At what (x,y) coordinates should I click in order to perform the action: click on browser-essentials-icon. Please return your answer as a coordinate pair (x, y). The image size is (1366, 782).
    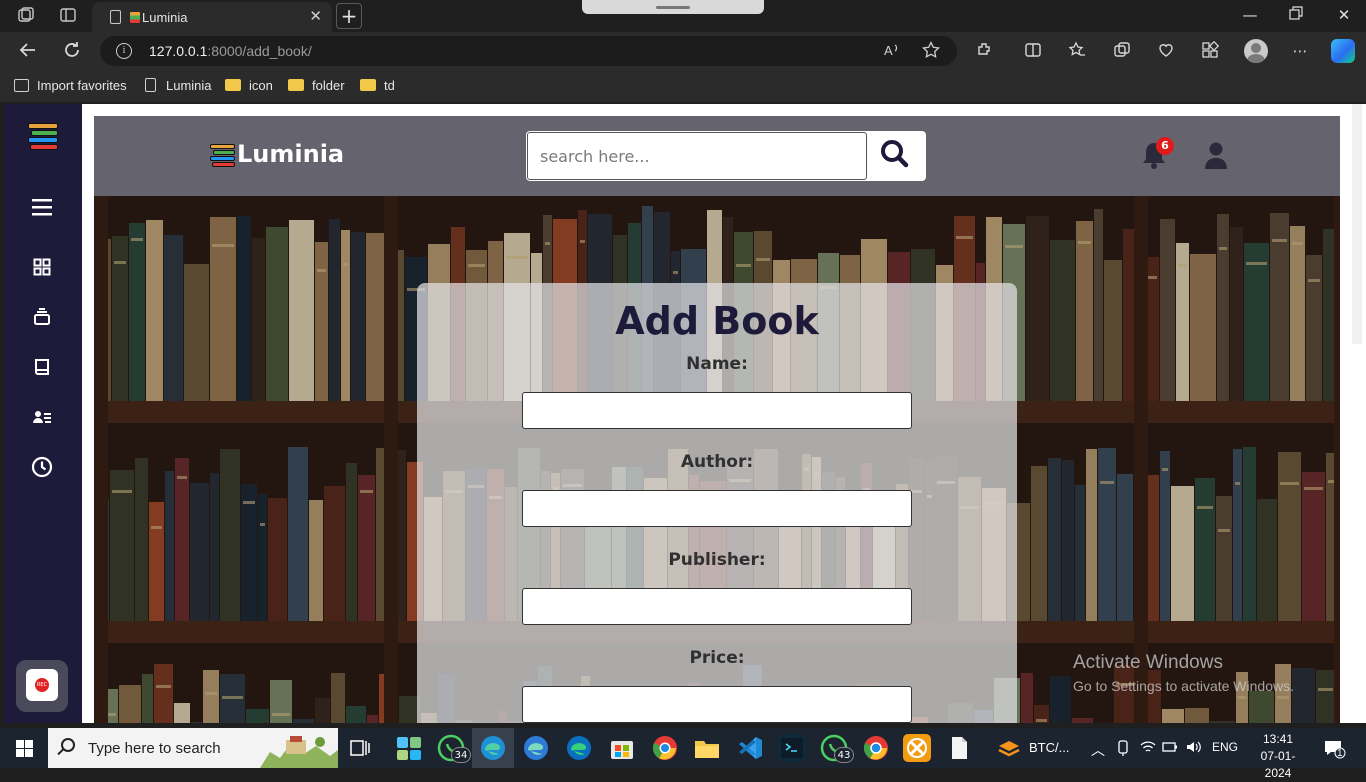
    Looking at the image, I should click on (1166, 51).